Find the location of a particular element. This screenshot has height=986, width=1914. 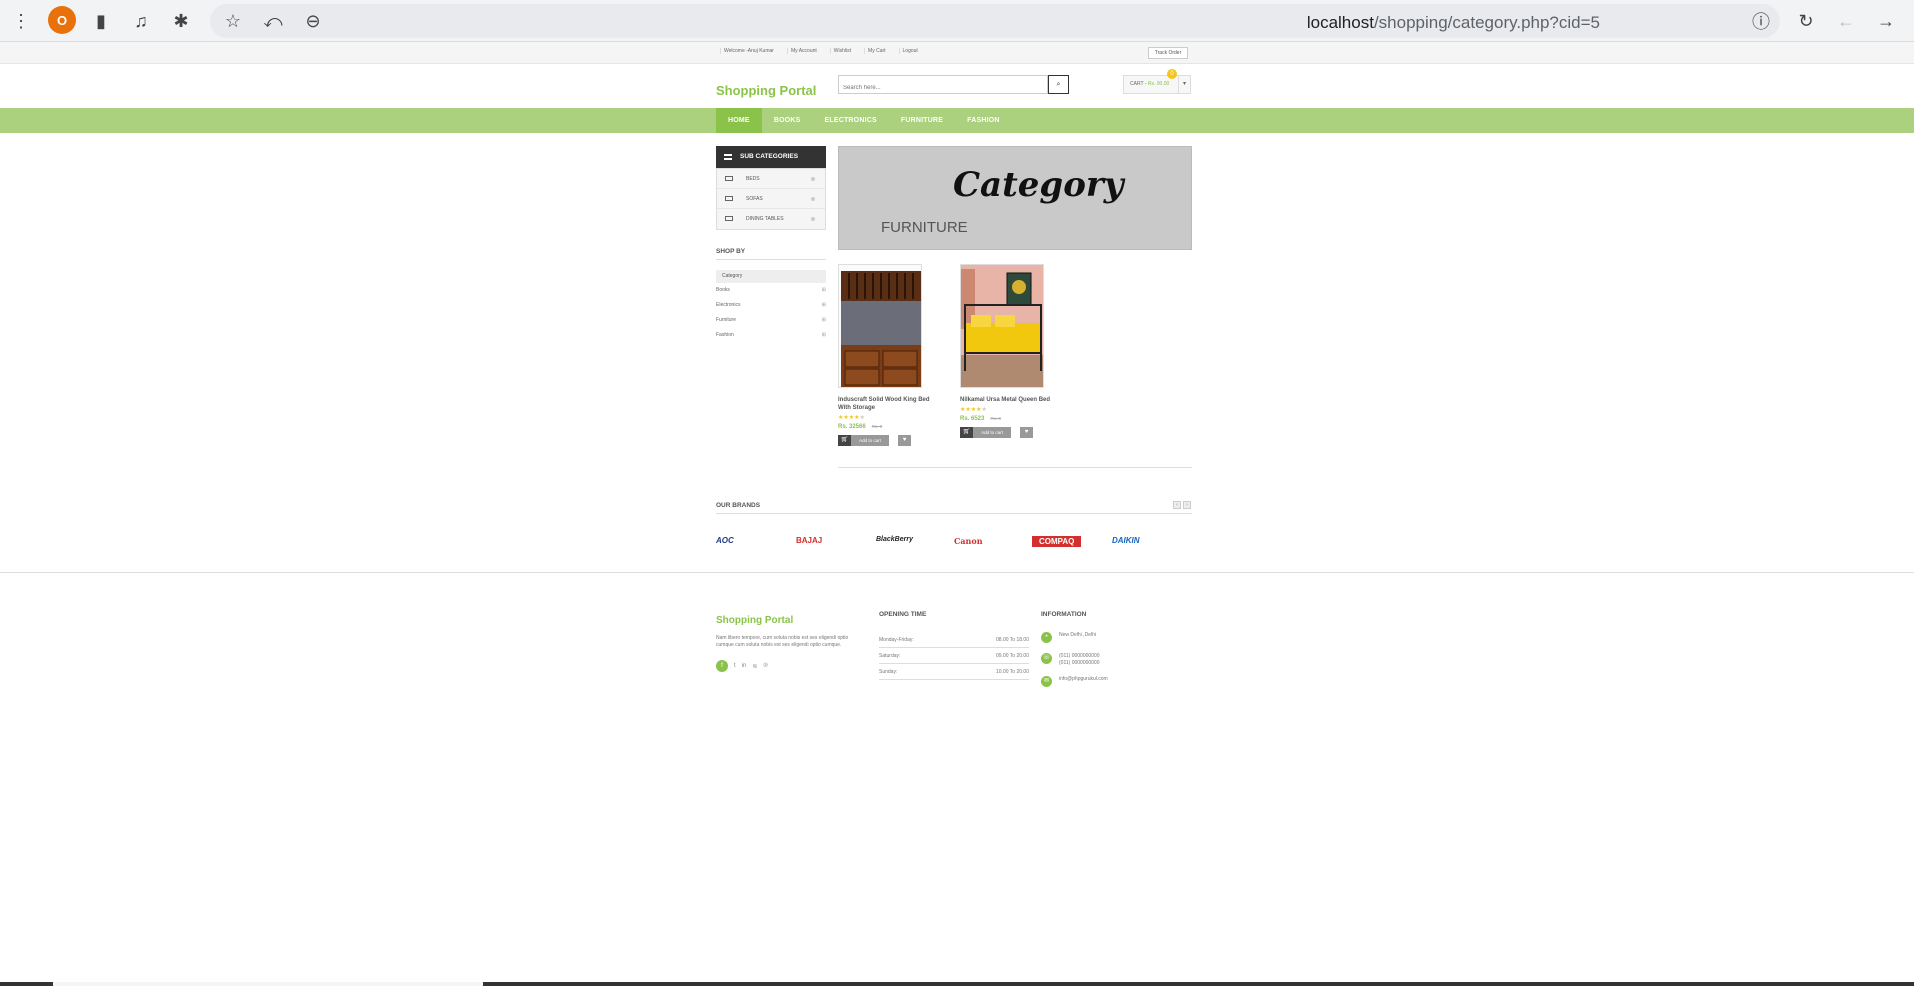

envelope-icon: ✉ is located at coordinates (1046, 681).